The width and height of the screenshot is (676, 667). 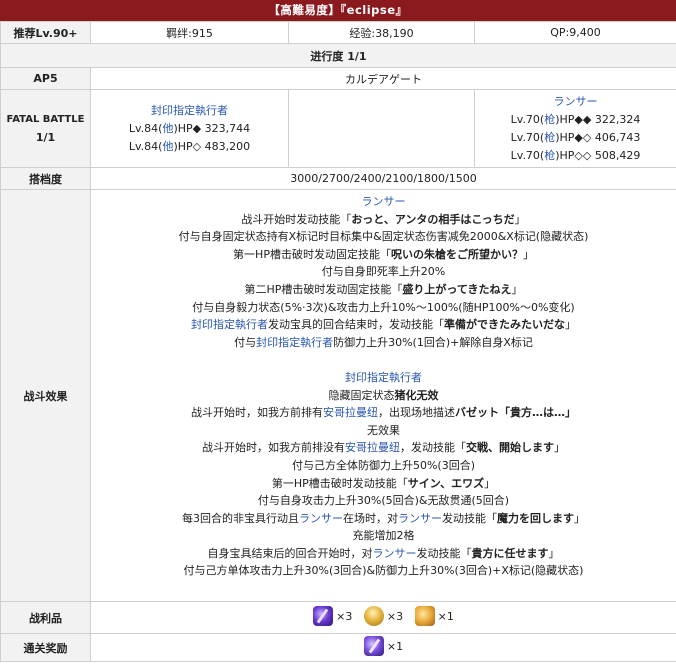 I want to click on effect-line: 第二HP槽击破时发动固定技能「盛り上がってきたねえ」, so click(x=383, y=289).